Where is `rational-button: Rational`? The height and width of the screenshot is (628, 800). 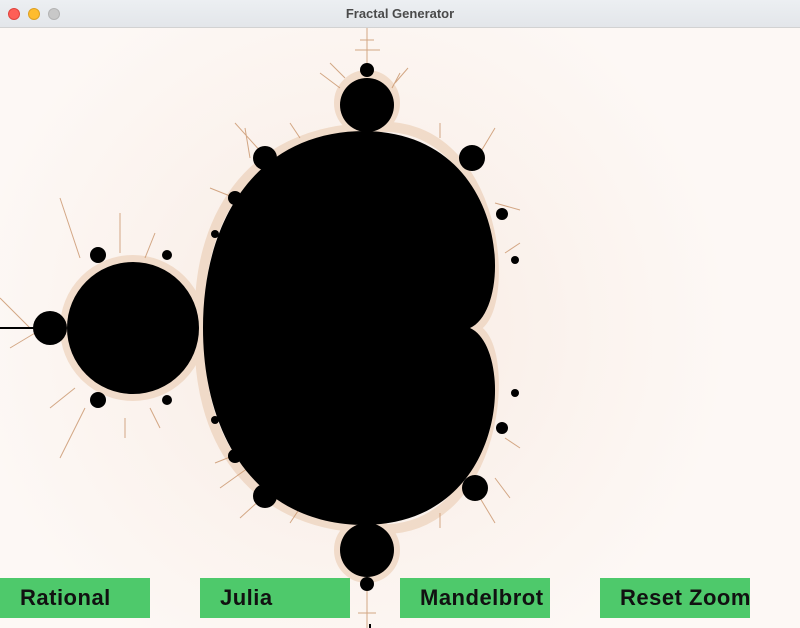 rational-button: Rational is located at coordinates (75, 598).